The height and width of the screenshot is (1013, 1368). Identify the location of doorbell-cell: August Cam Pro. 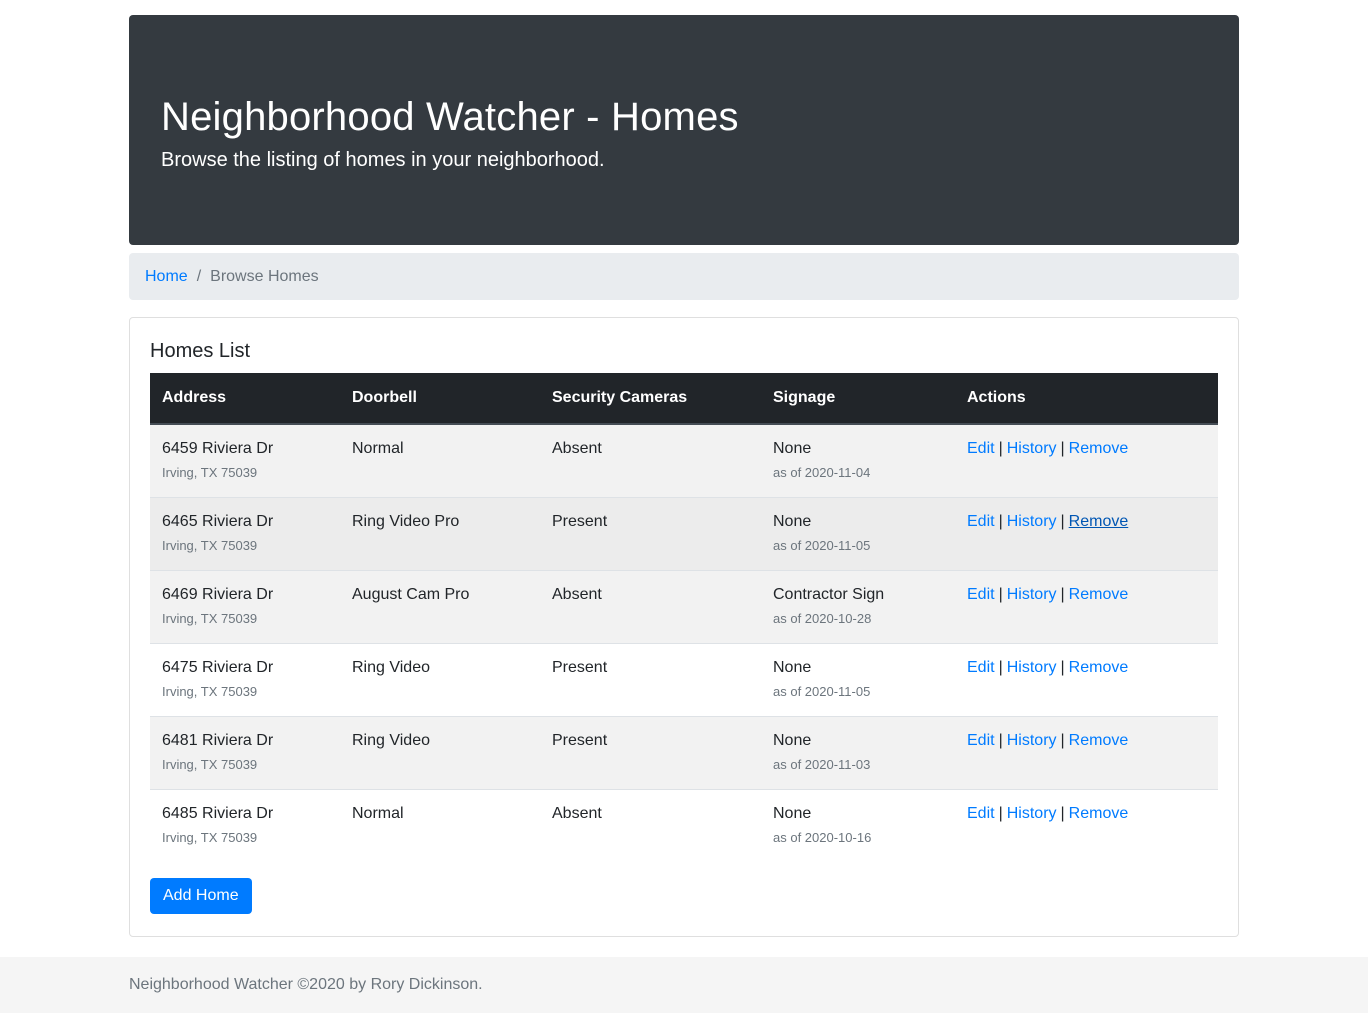
(440, 606).